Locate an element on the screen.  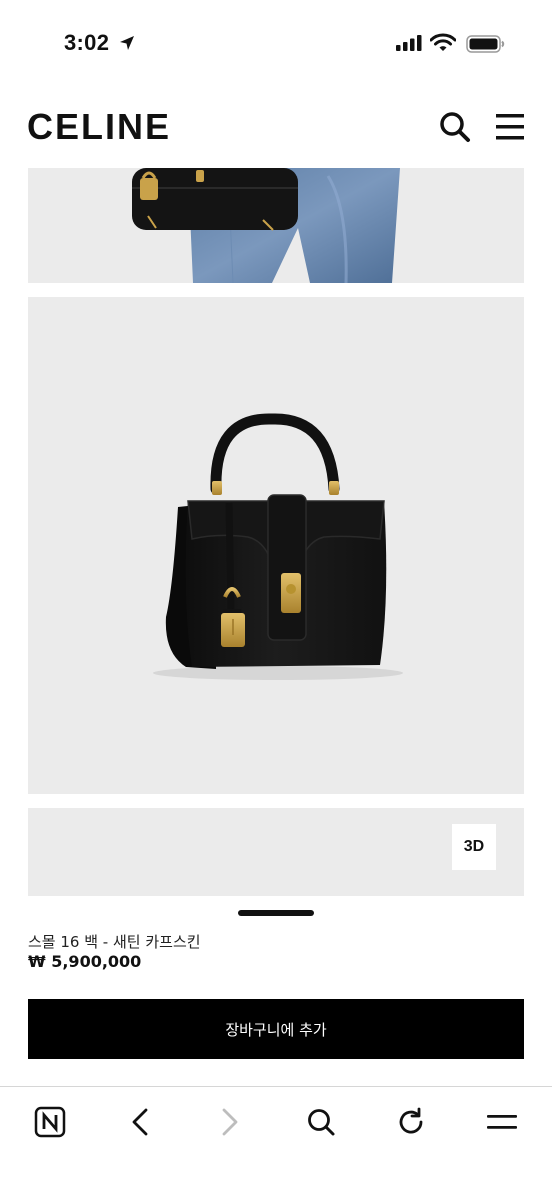
product-image-3d-panel: 3D is located at coordinates (276, 852).